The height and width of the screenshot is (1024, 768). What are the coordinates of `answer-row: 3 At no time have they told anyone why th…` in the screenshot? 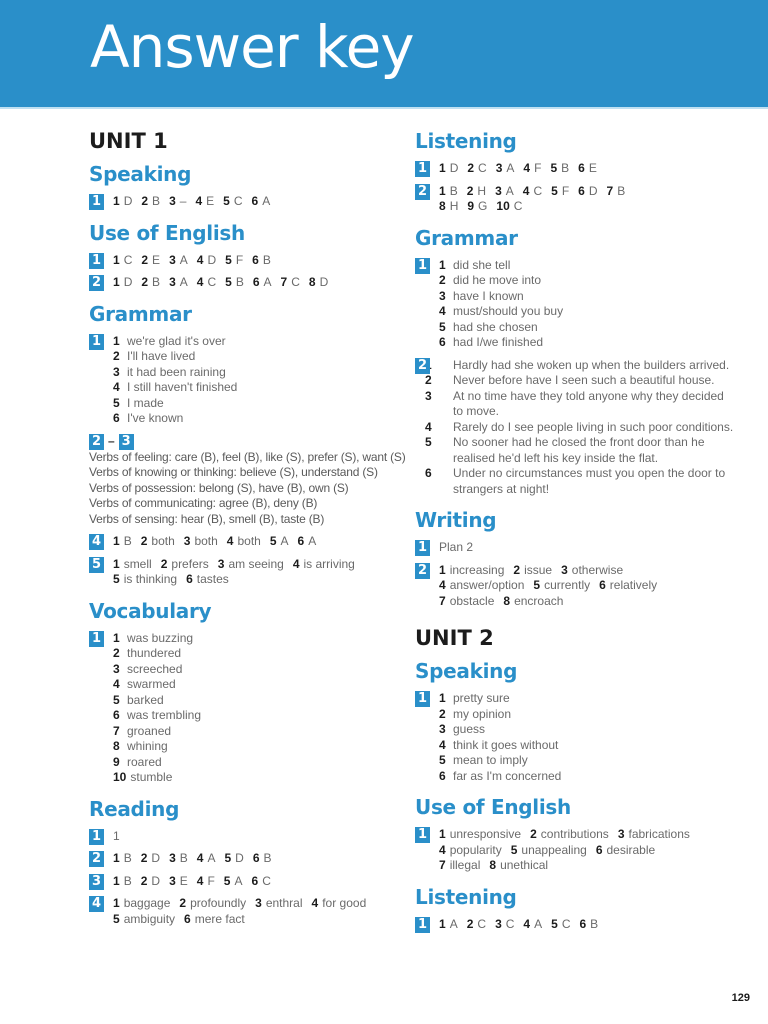 It's located at (580, 404).